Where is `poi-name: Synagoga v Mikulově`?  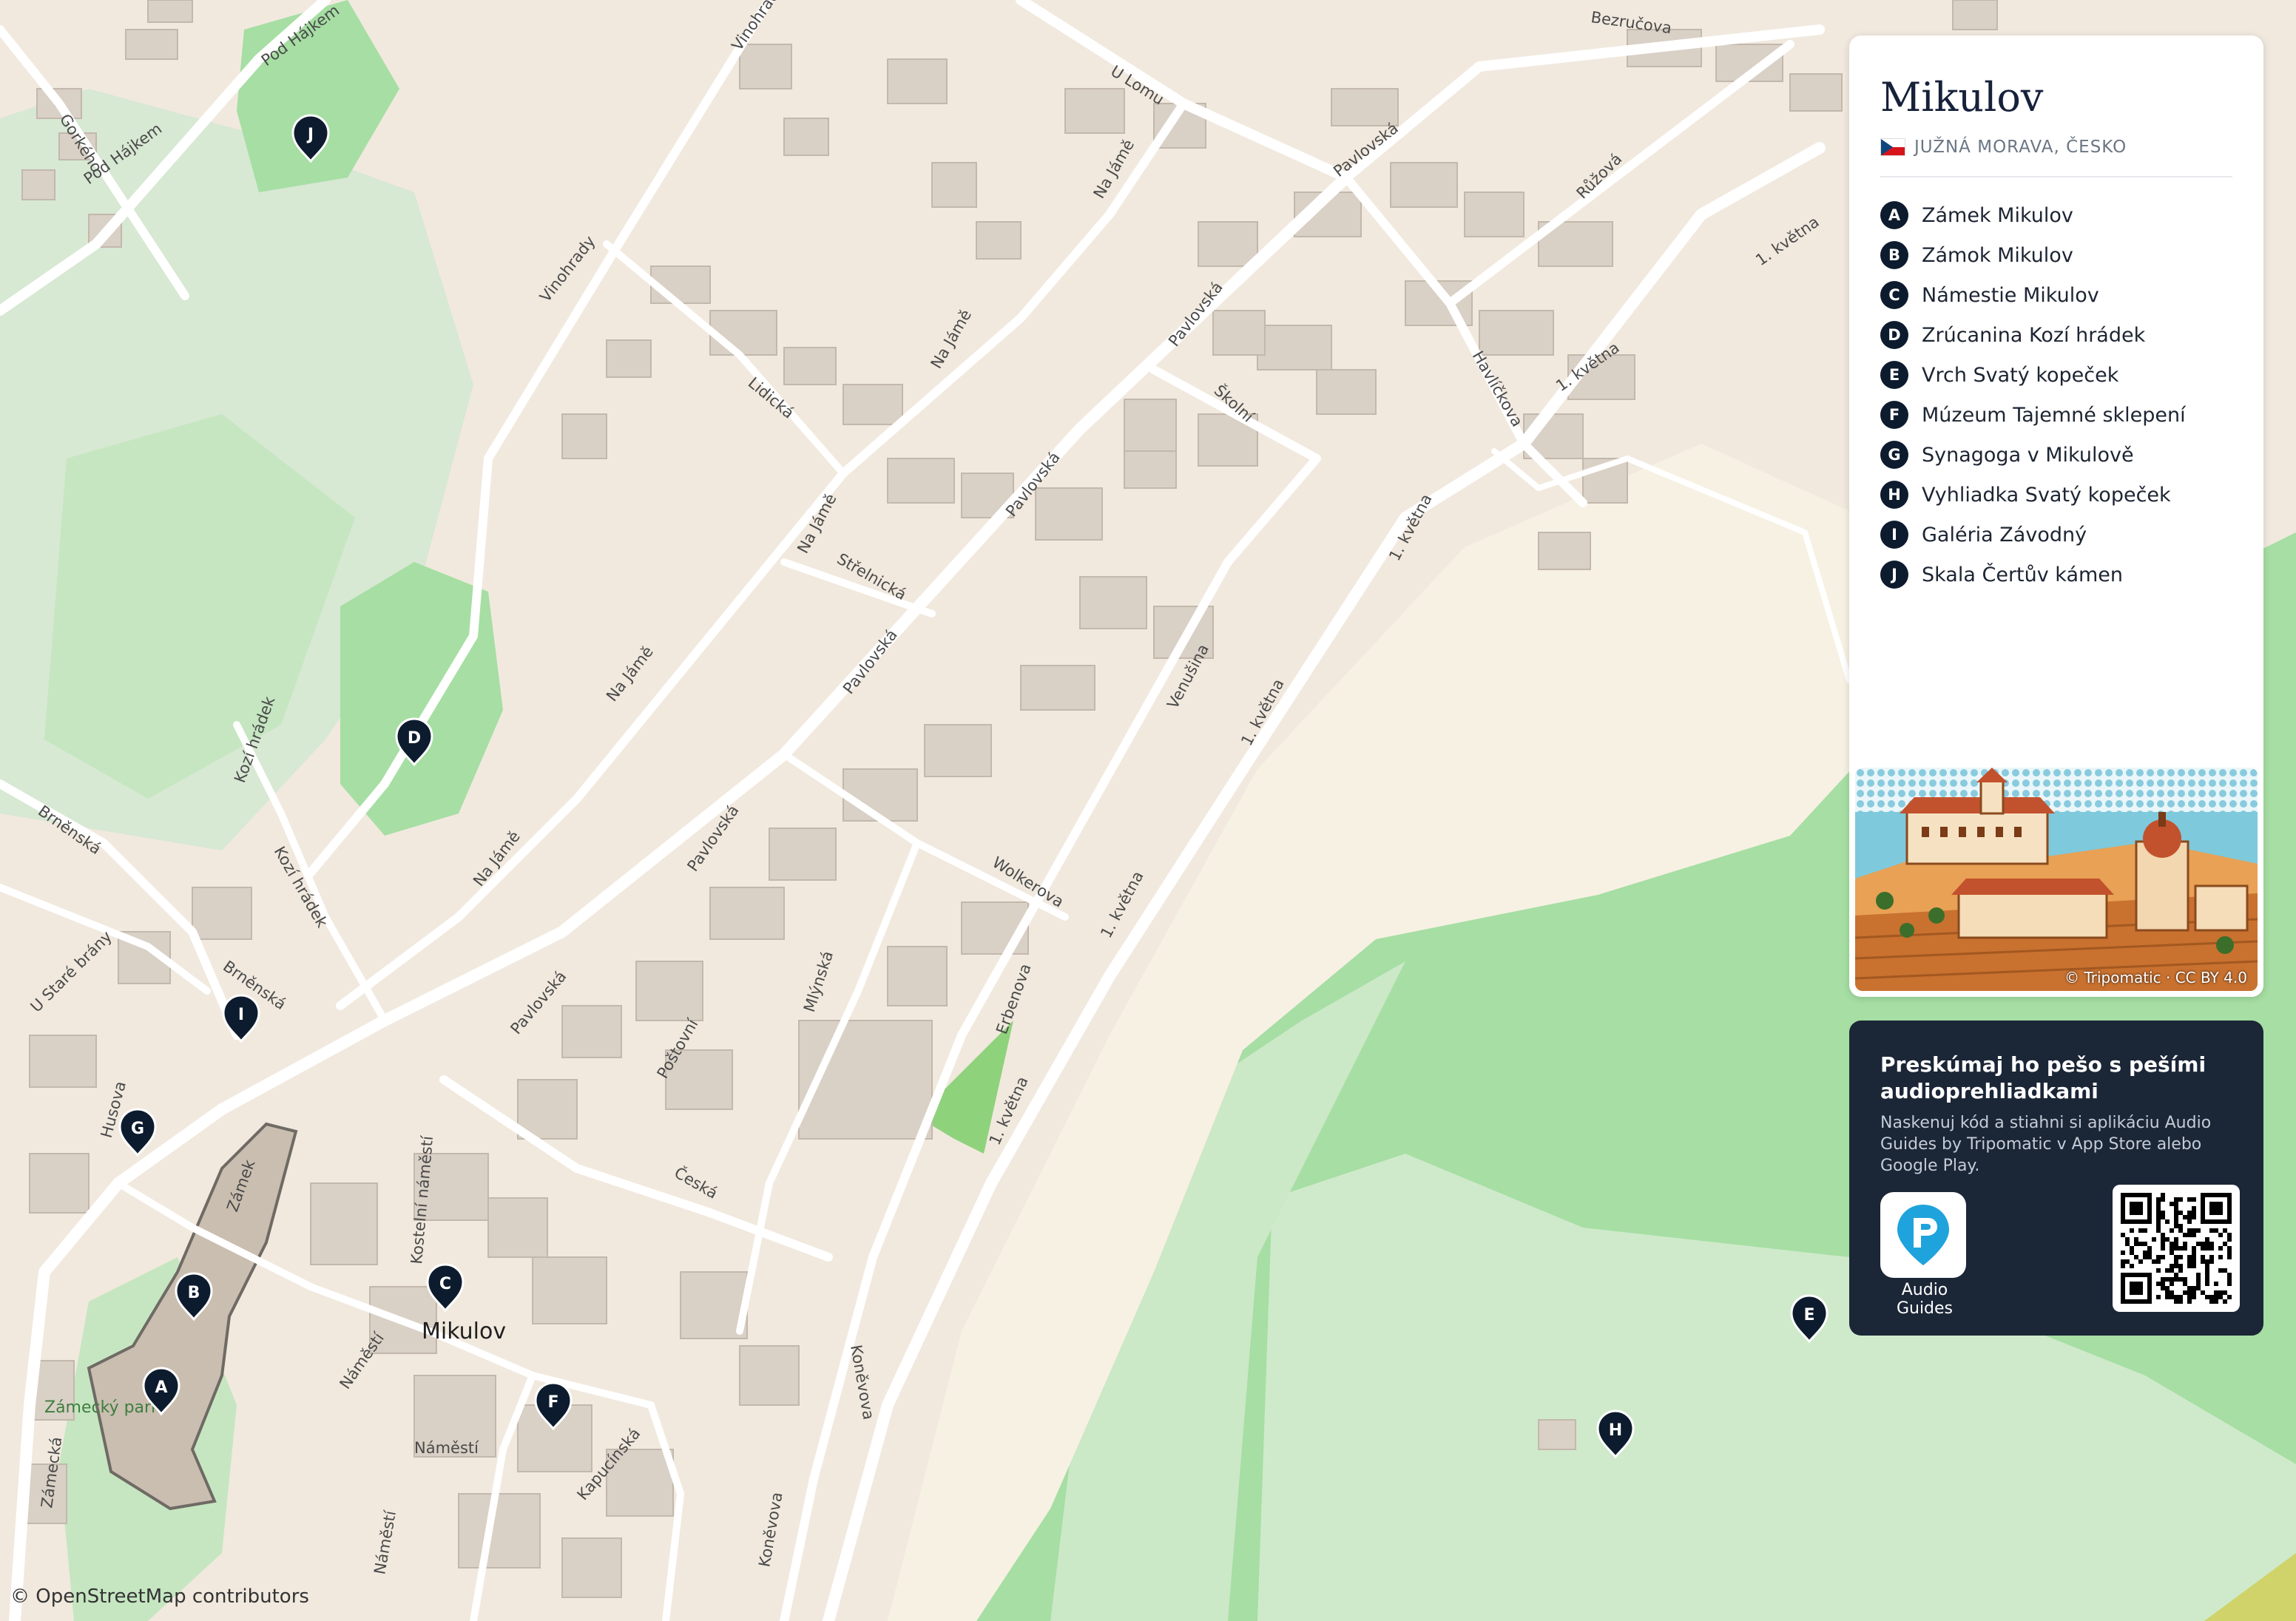
poi-name: Synagoga v Mikulově is located at coordinates (2028, 455).